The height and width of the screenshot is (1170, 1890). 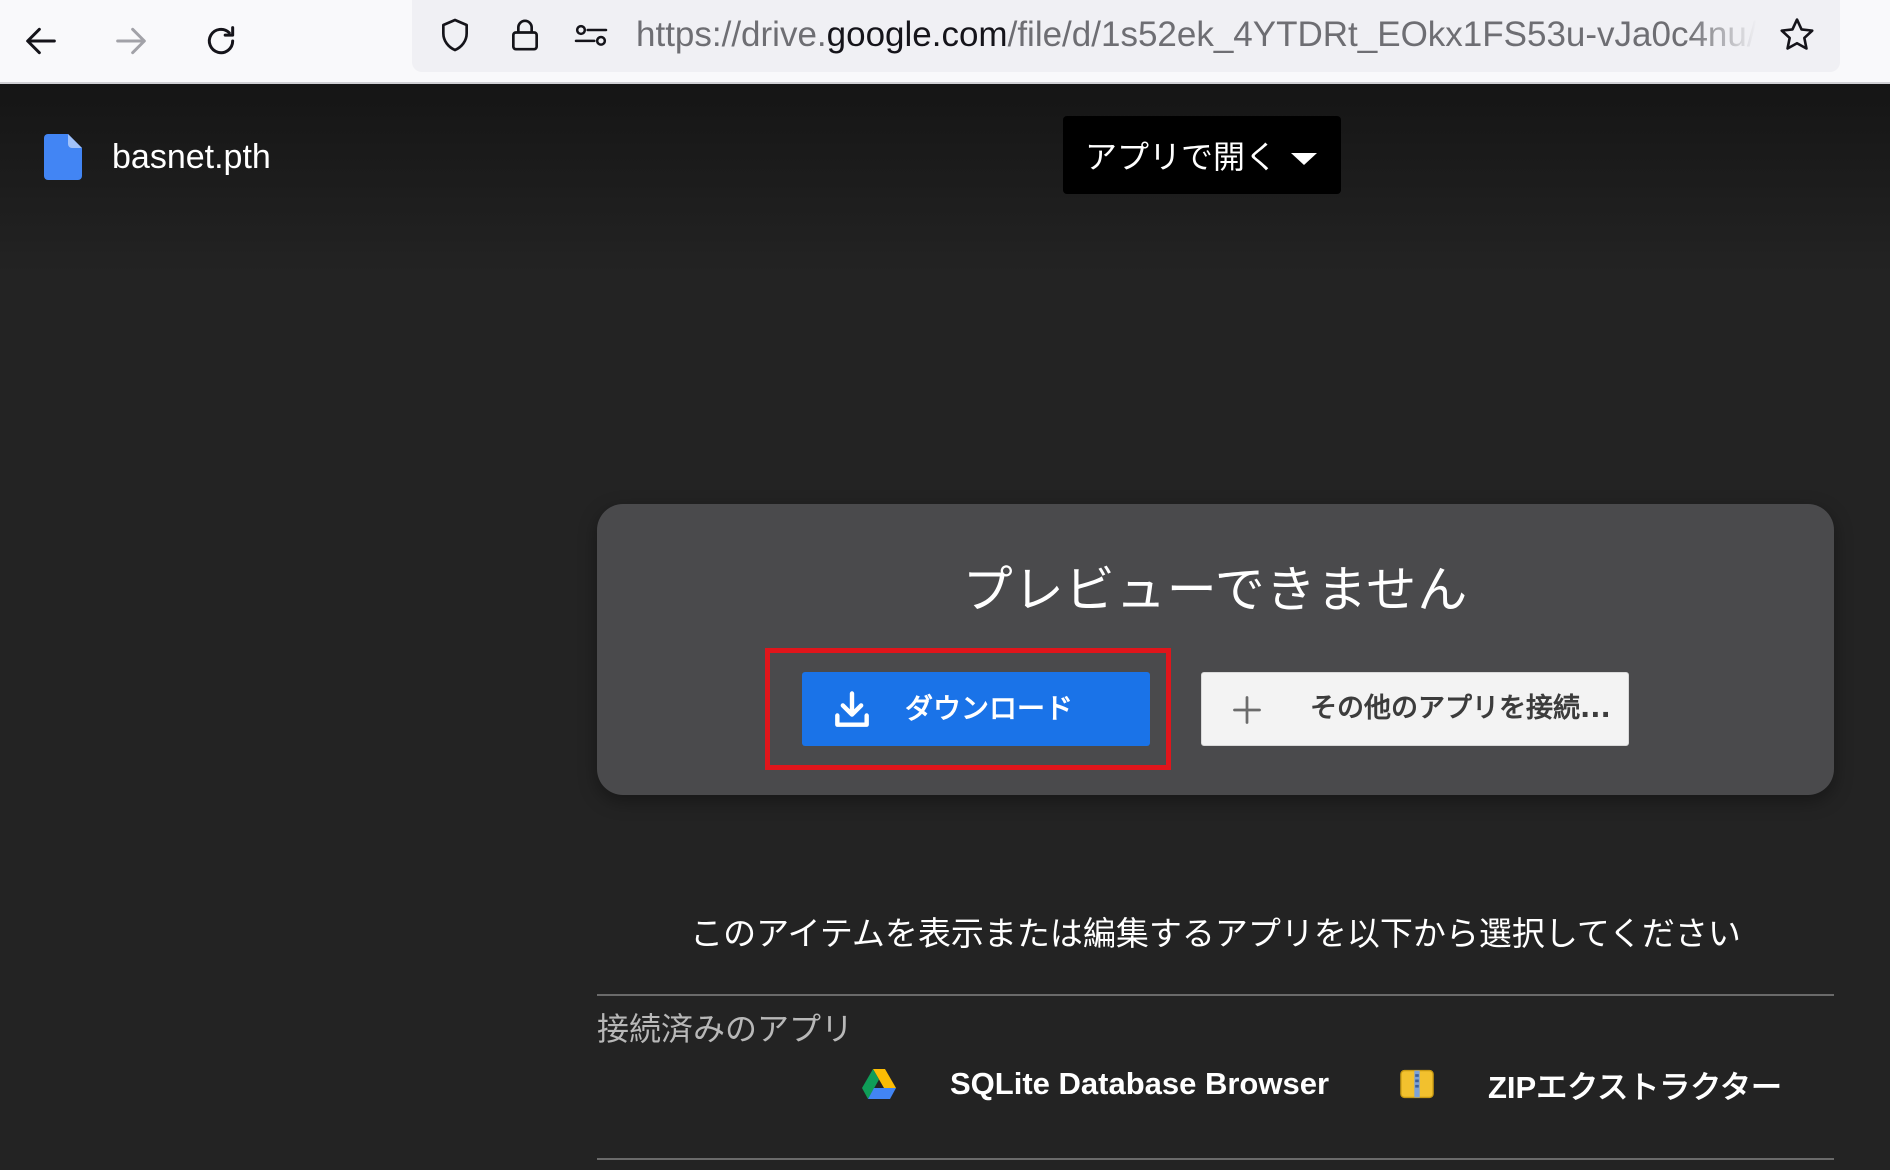 What do you see at coordinates (1215, 995) in the screenshot?
I see `divider-top` at bounding box center [1215, 995].